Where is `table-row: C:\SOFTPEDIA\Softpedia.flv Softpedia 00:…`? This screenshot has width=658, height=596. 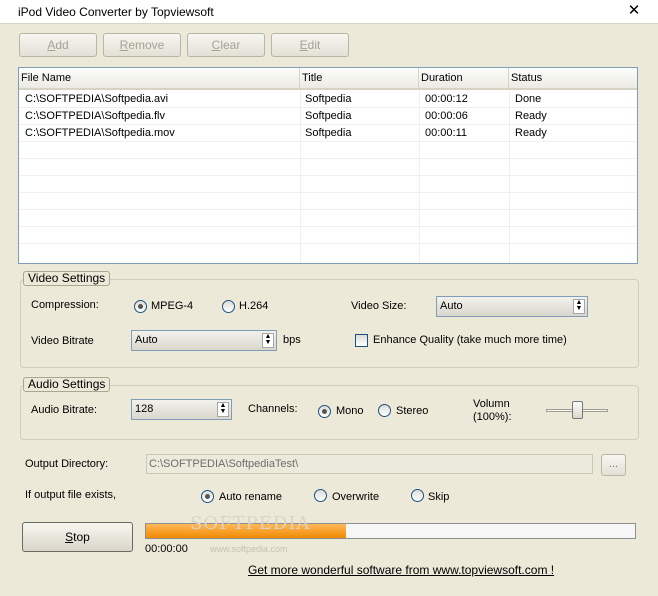
table-row: C:\SOFTPEDIA\Softpedia.flv Softpedia 00:… is located at coordinates (328, 116).